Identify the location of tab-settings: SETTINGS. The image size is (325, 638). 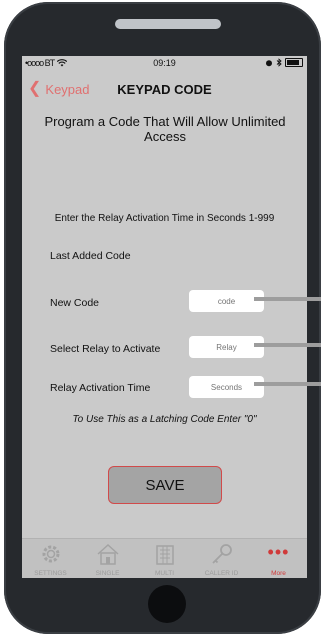
(50, 558).